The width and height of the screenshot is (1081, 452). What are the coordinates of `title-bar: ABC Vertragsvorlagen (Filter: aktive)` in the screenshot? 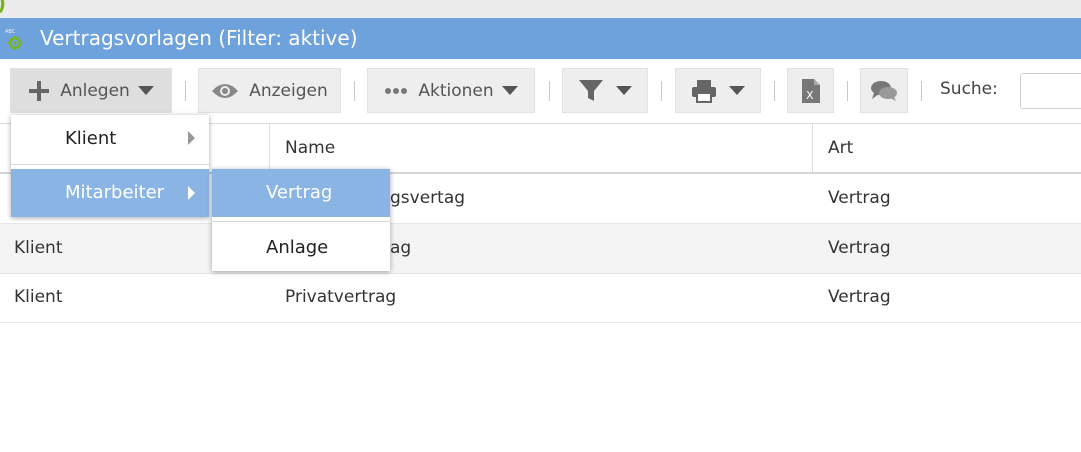 It's located at (540, 38).